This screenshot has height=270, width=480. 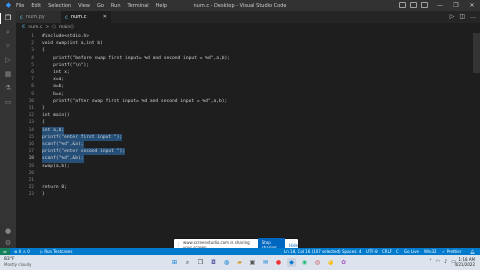 I want to click on mail-icon: ✉, so click(x=265, y=262).